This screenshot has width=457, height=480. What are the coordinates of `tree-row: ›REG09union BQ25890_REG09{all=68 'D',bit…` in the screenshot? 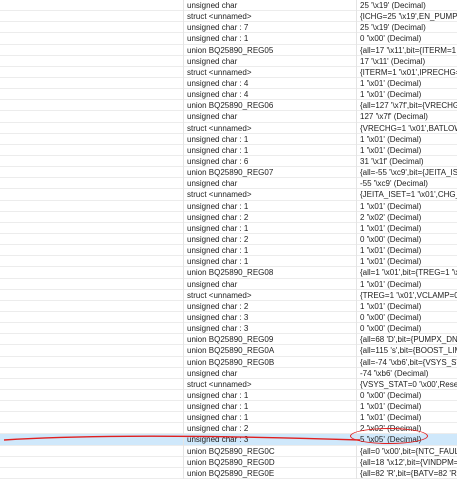 It's located at (228, 340).